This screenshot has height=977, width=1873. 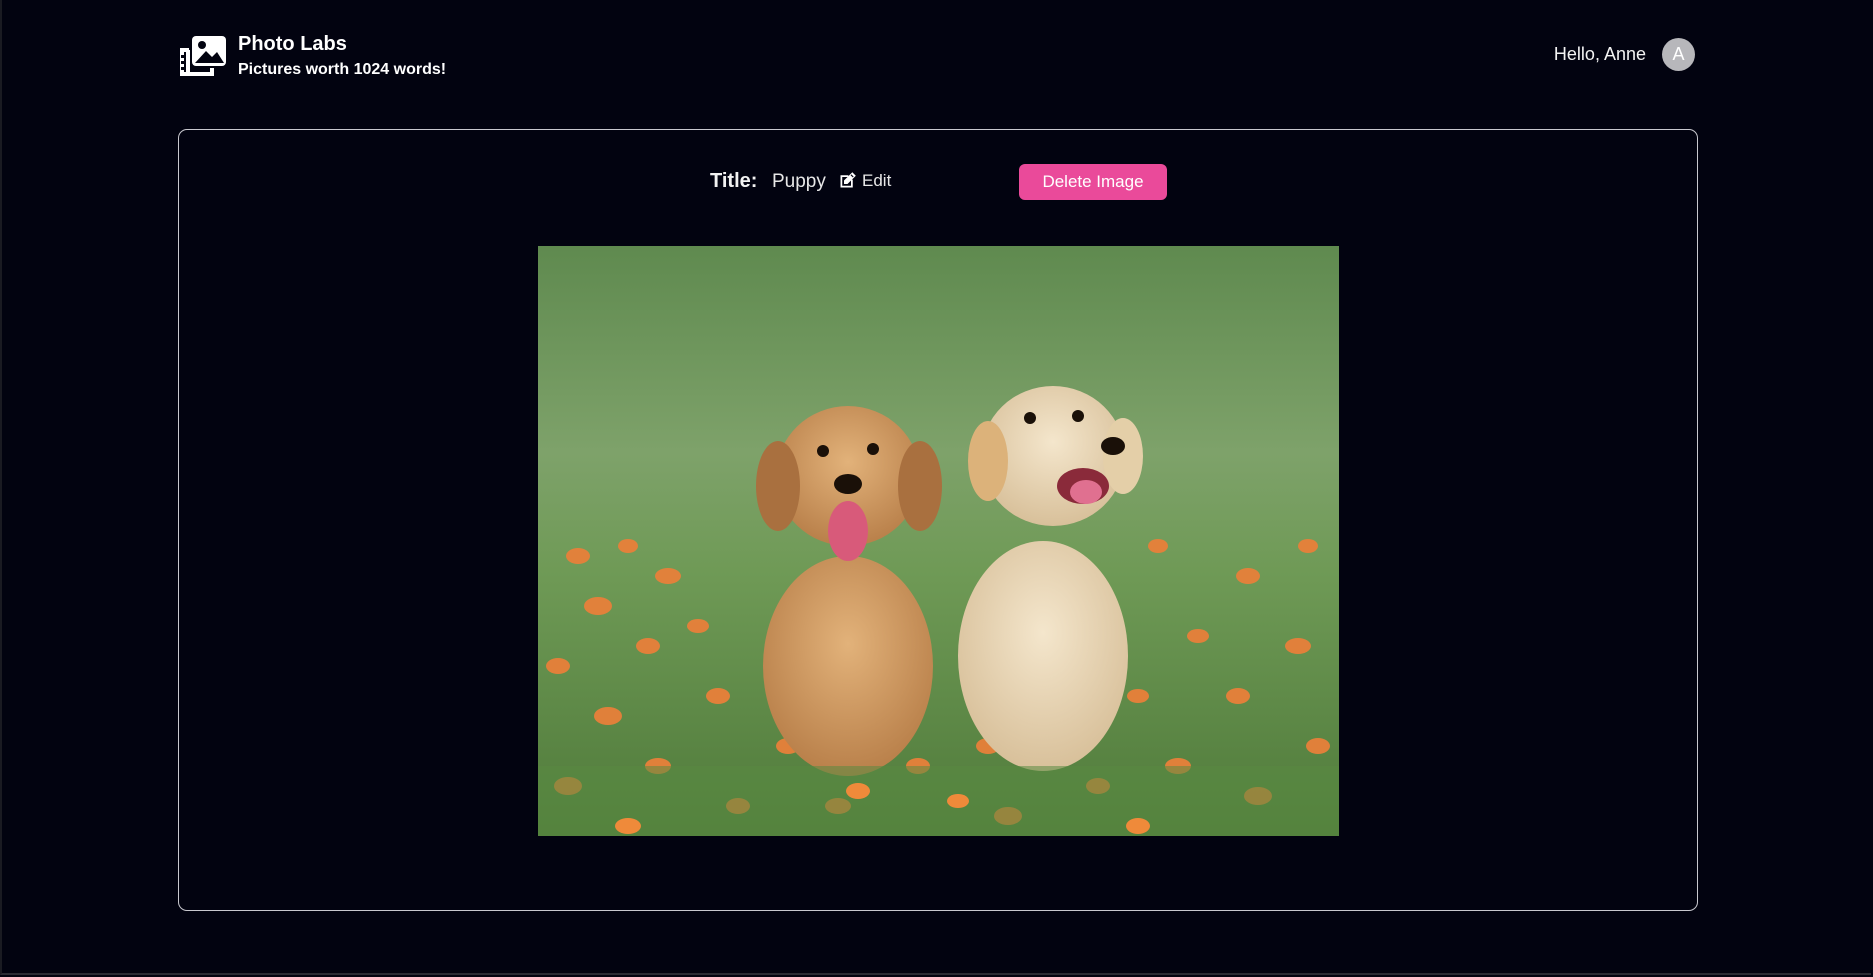 What do you see at coordinates (848, 180) in the screenshot?
I see `edit-icon` at bounding box center [848, 180].